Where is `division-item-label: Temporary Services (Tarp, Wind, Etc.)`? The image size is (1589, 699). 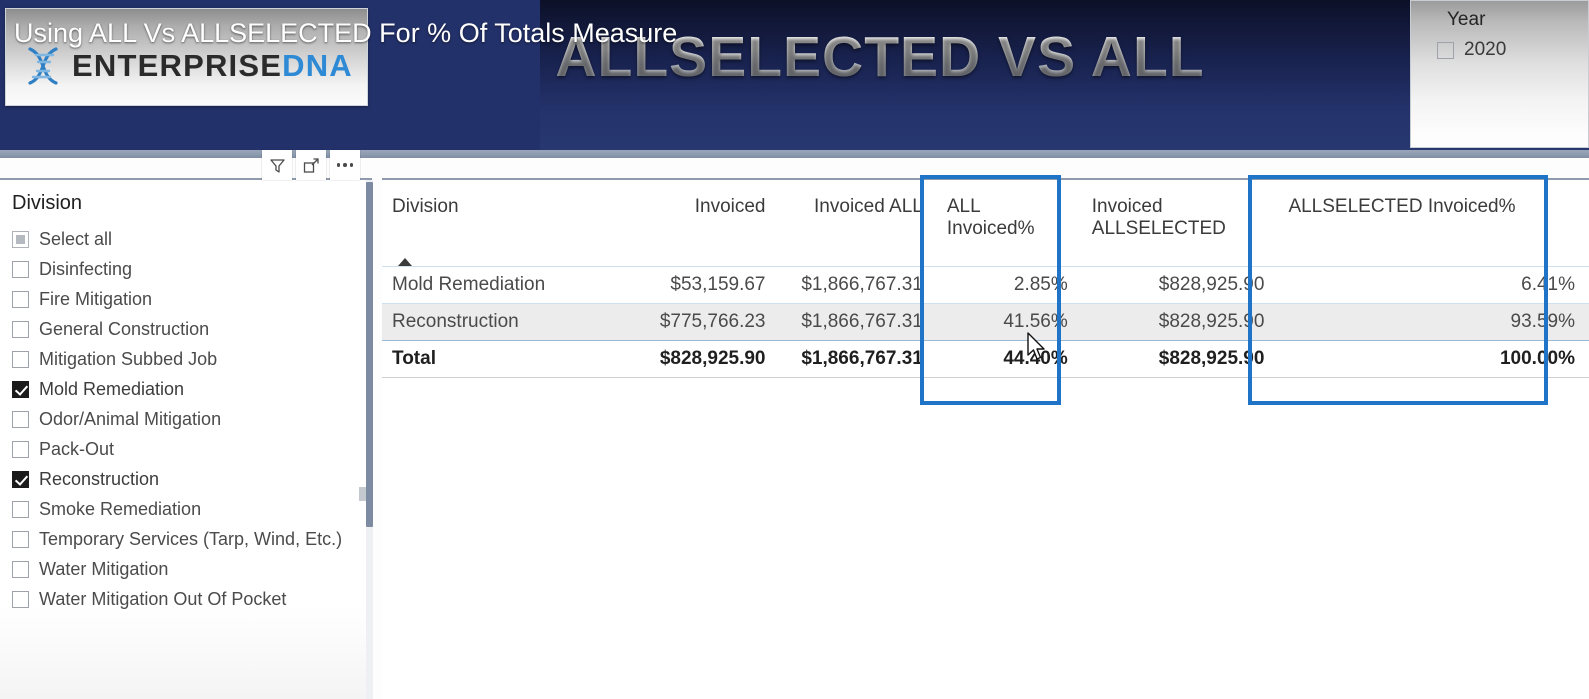 division-item-label: Temporary Services (Tarp, Wind, Etc.) is located at coordinates (191, 538).